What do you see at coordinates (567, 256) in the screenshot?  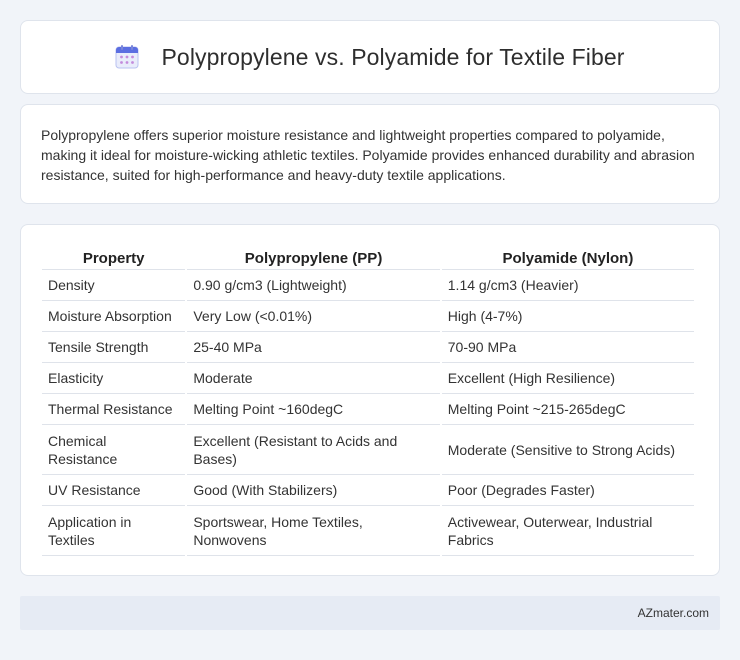 I see `column-header-polyamide: Polyamide (Nylon)` at bounding box center [567, 256].